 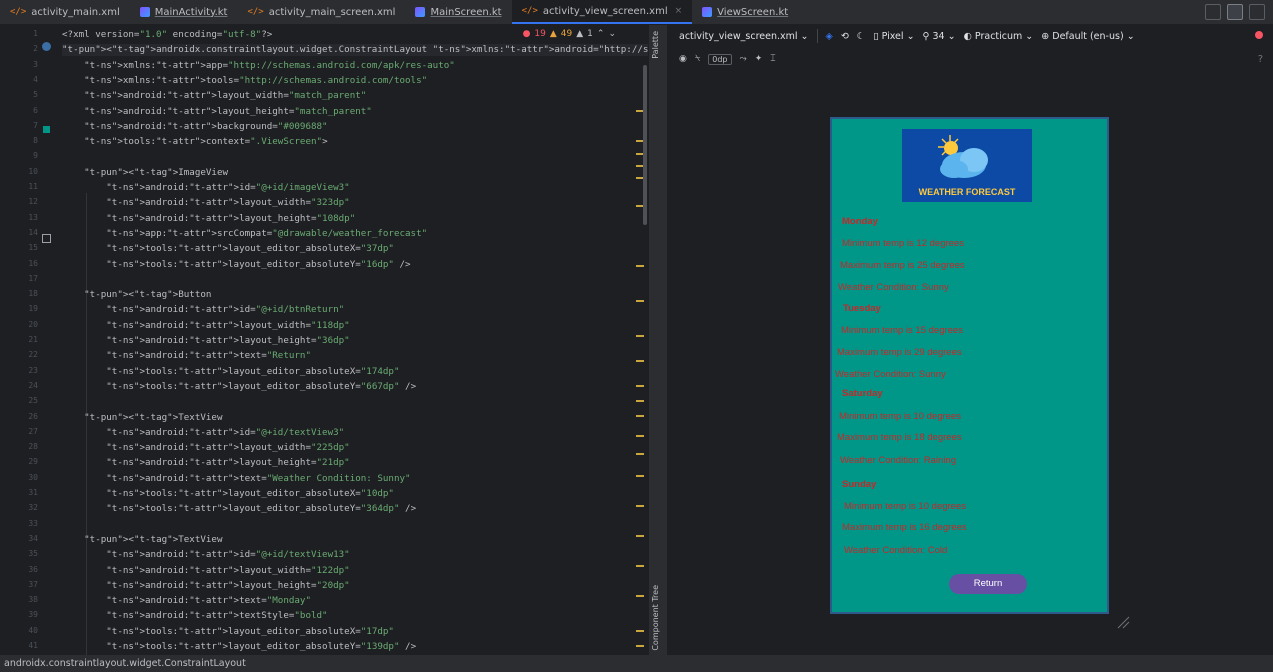 I want to click on forecast-text: Maximum temp is 16 degrees, so click(x=904, y=527).